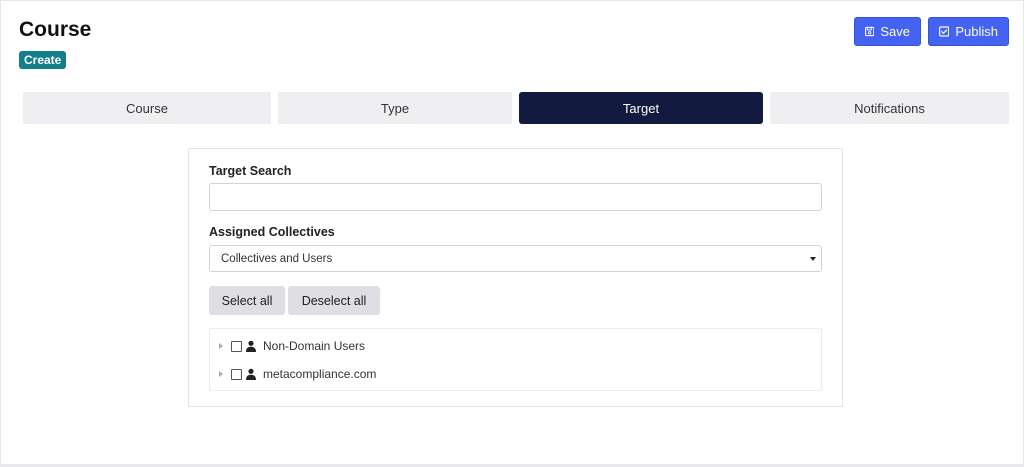 The width and height of the screenshot is (1024, 467). I want to click on tab-course: Course, so click(147, 108).